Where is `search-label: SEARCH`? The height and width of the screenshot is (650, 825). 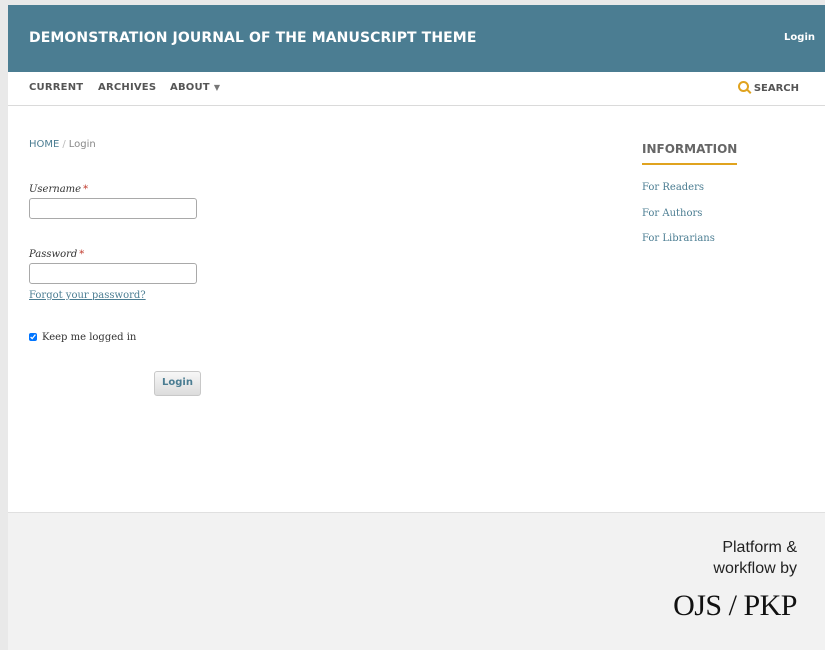 search-label: SEARCH is located at coordinates (776, 88).